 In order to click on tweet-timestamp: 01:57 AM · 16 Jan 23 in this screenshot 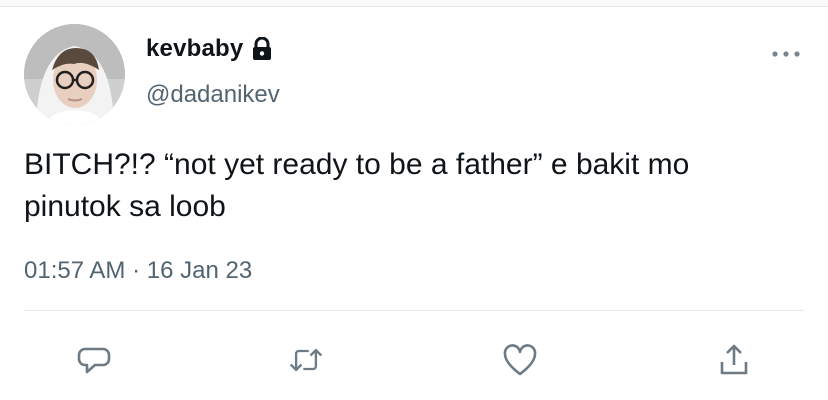, I will do `click(138, 271)`.